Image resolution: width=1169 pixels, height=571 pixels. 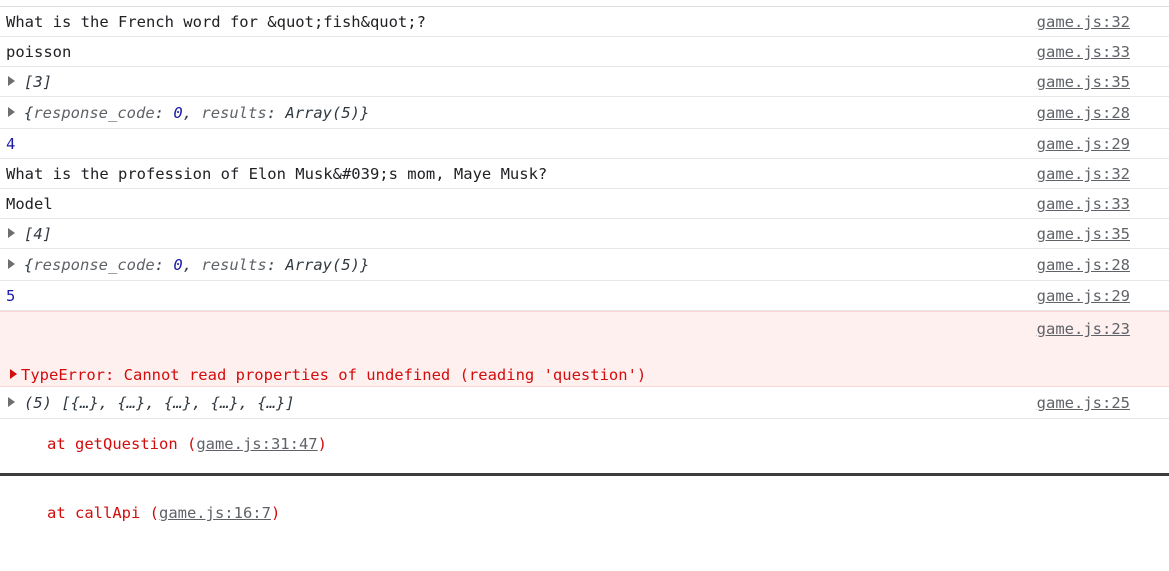 I want to click on console-message: (5) [{…}, {…}, {…}, {…}, {…}] game.js:25, so click(x=584, y=403).